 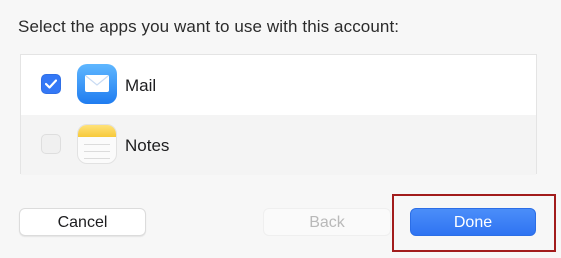 I want to click on cancel-button: Cancel, so click(x=82, y=222).